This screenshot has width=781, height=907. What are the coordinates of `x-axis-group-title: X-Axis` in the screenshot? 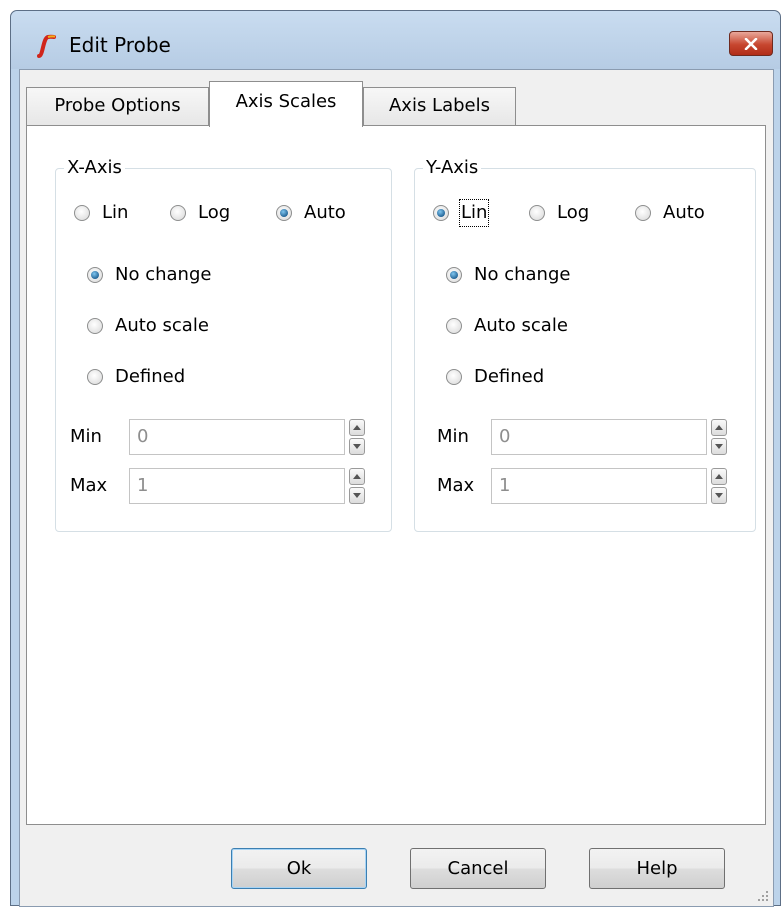 It's located at (94, 168).